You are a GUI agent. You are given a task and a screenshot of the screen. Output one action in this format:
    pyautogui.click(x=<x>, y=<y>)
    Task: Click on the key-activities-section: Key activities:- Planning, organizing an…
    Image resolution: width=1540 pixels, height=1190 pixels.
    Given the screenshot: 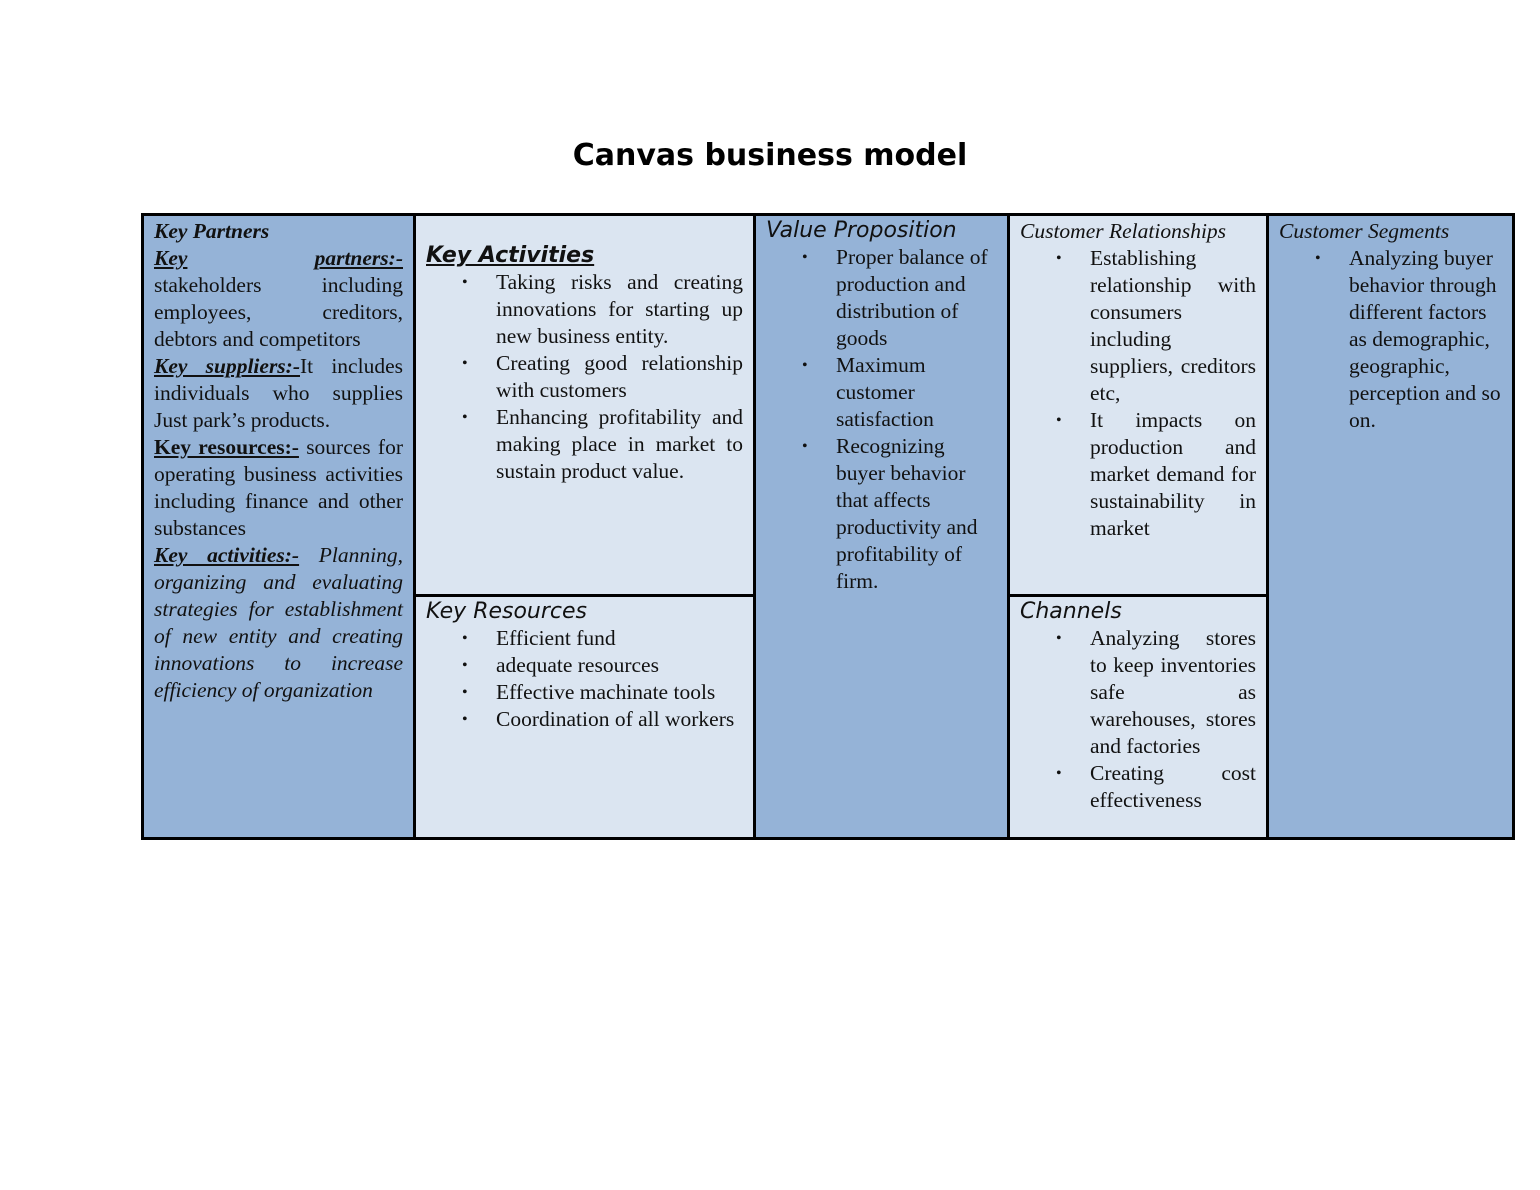 What is the action you would take?
    pyautogui.click(x=278, y=623)
    